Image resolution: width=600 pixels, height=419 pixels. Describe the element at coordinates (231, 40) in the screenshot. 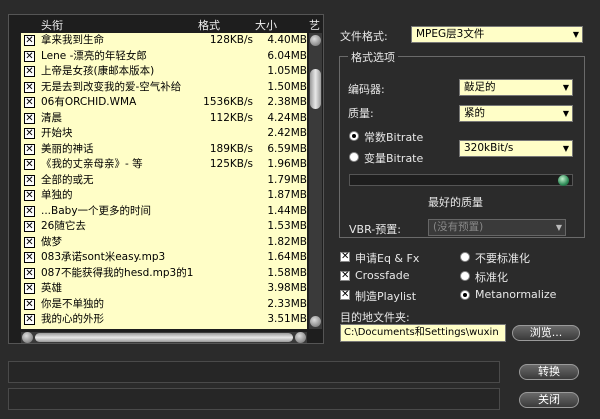

I see `row-format: 128KB/s` at that location.